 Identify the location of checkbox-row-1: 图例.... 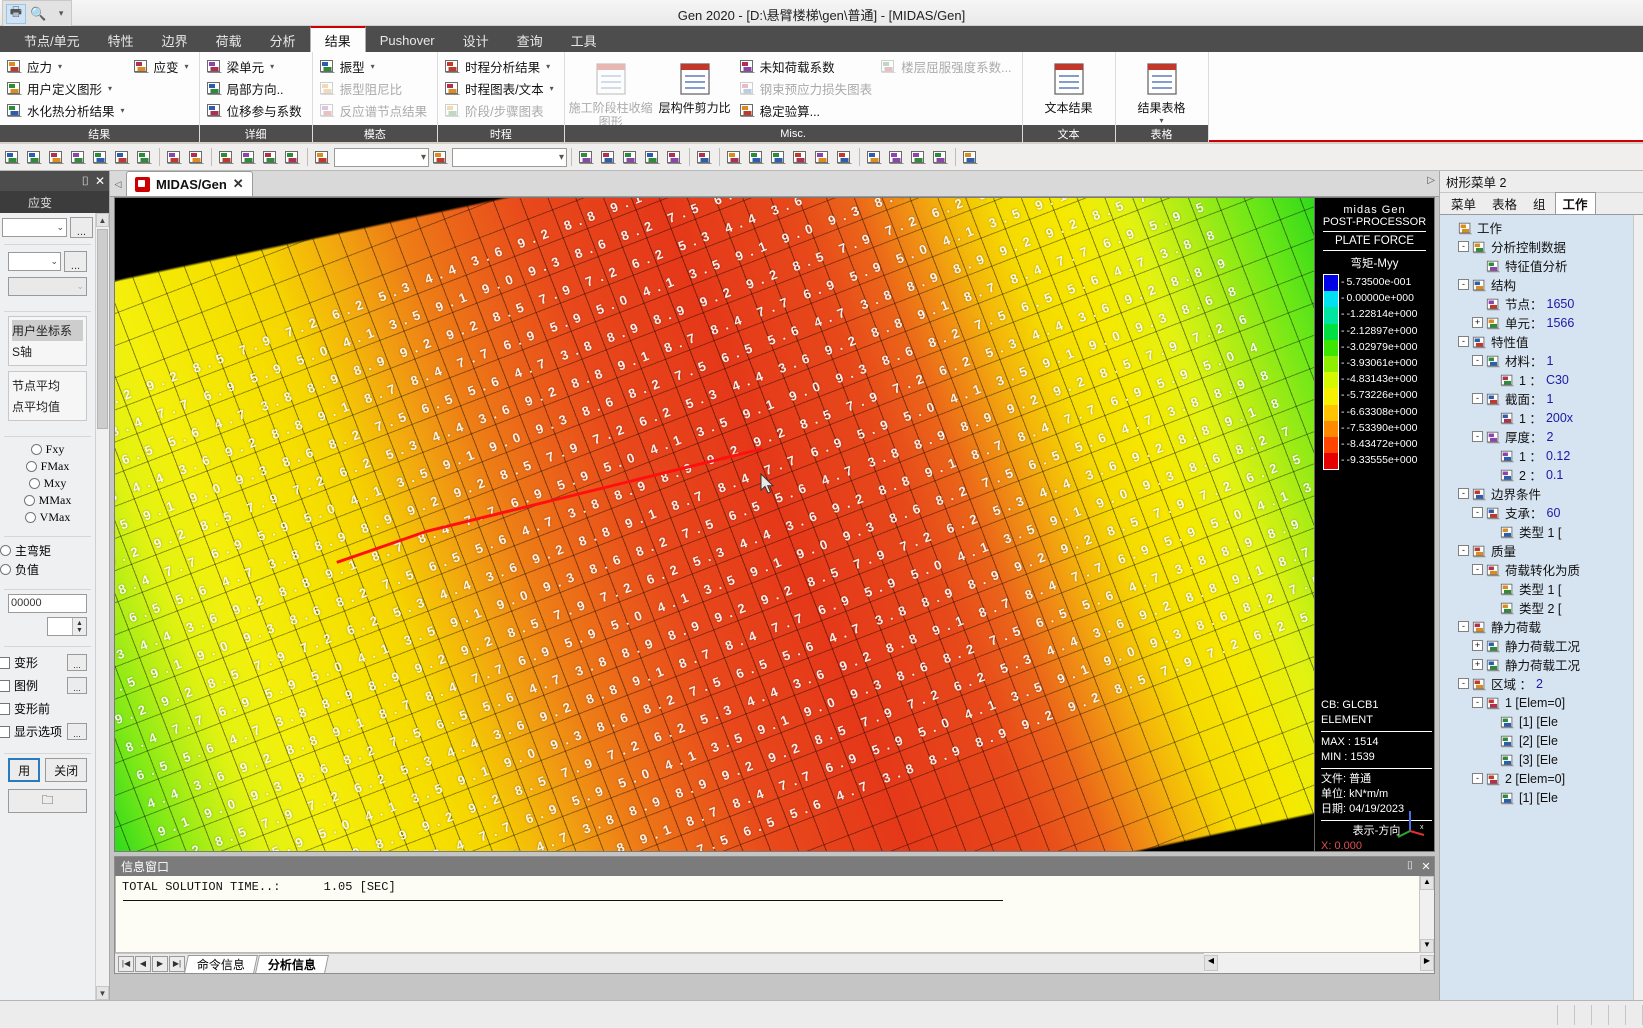
(43, 685).